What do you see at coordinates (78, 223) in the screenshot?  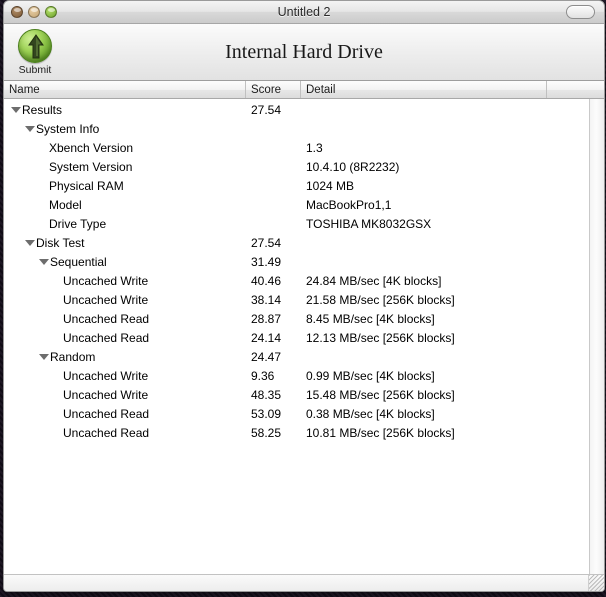 I see `row-name-label: Drive Type` at bounding box center [78, 223].